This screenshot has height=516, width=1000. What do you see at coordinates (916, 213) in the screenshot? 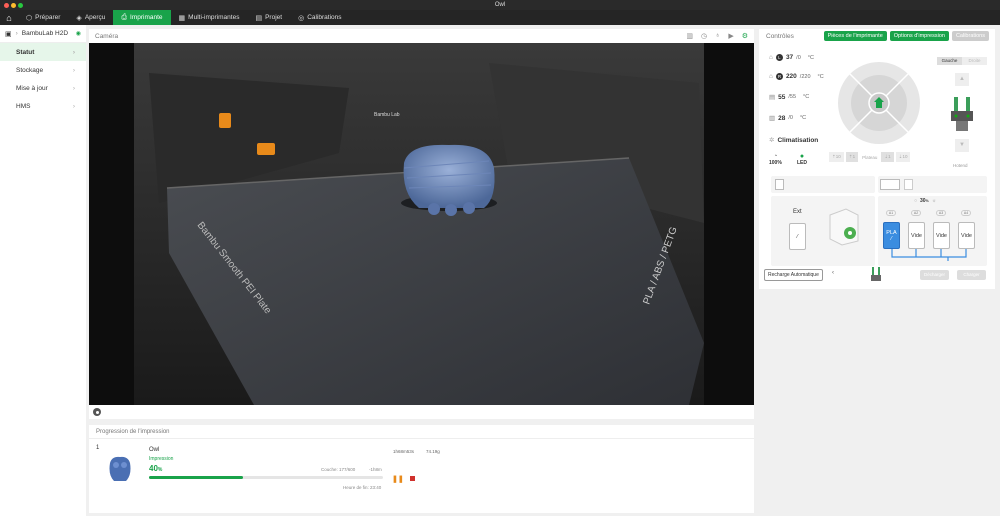
I see `slot-pct: A2` at bounding box center [916, 213].